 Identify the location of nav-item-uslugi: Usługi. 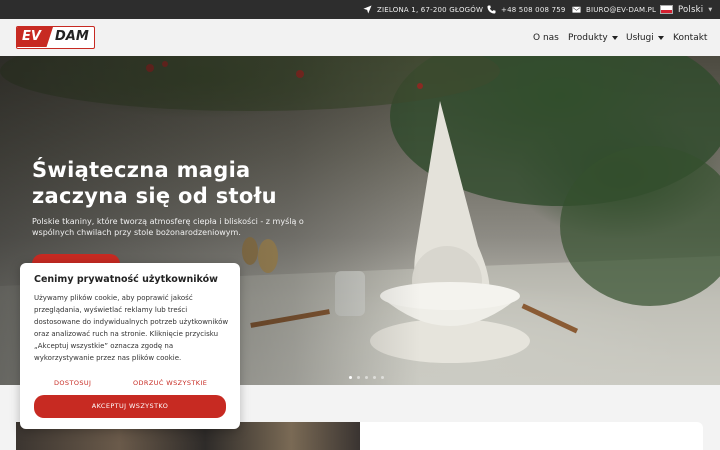
(645, 37).